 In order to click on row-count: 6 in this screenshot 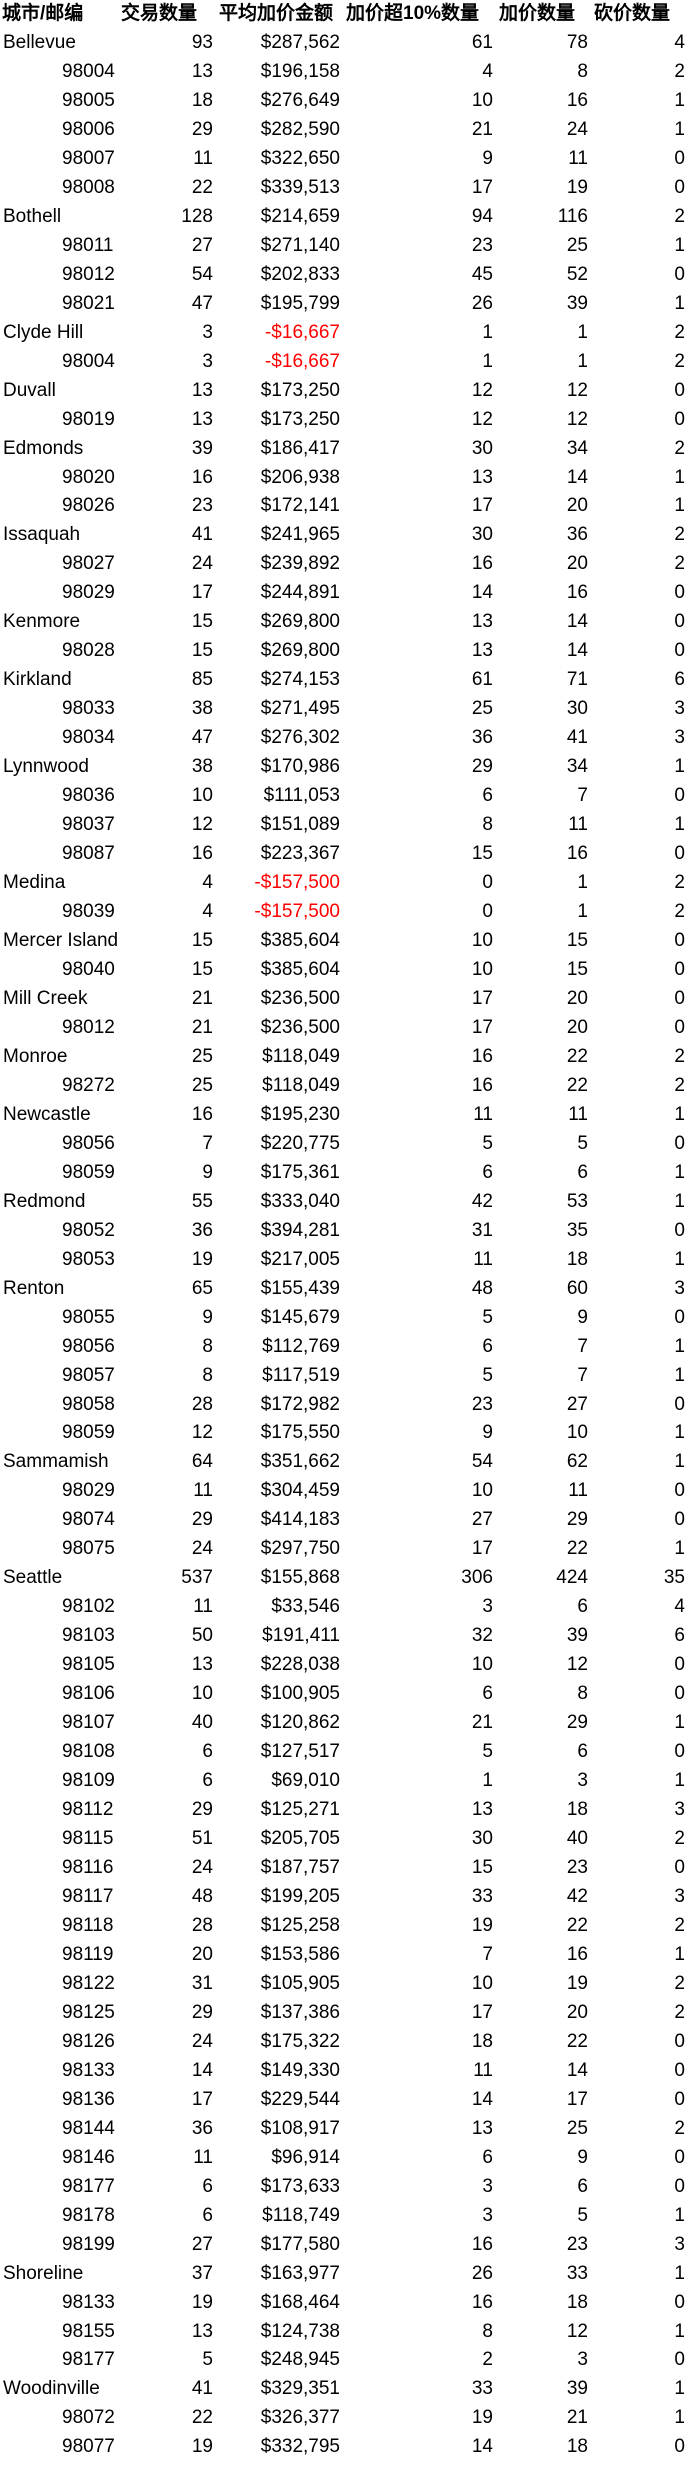, I will do `click(207, 2186)`.